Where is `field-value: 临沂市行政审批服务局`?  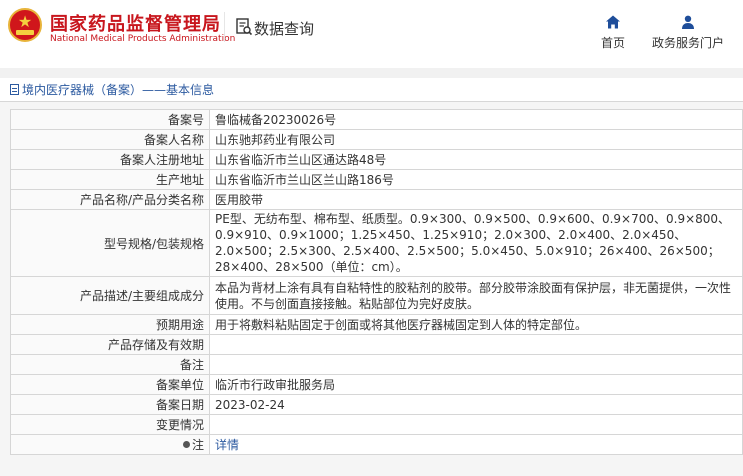 field-value: 临沂市行政审批服务局 is located at coordinates (476, 384).